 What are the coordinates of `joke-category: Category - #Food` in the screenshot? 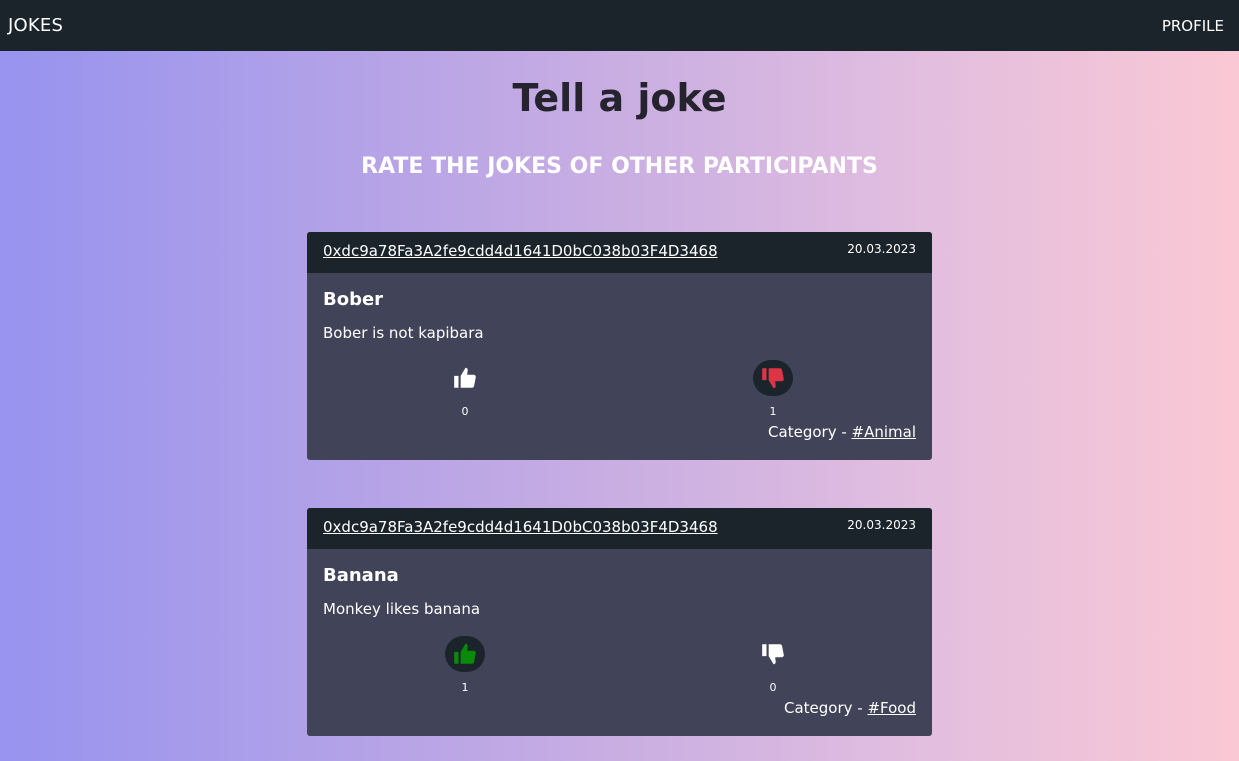 It's located at (850, 708).